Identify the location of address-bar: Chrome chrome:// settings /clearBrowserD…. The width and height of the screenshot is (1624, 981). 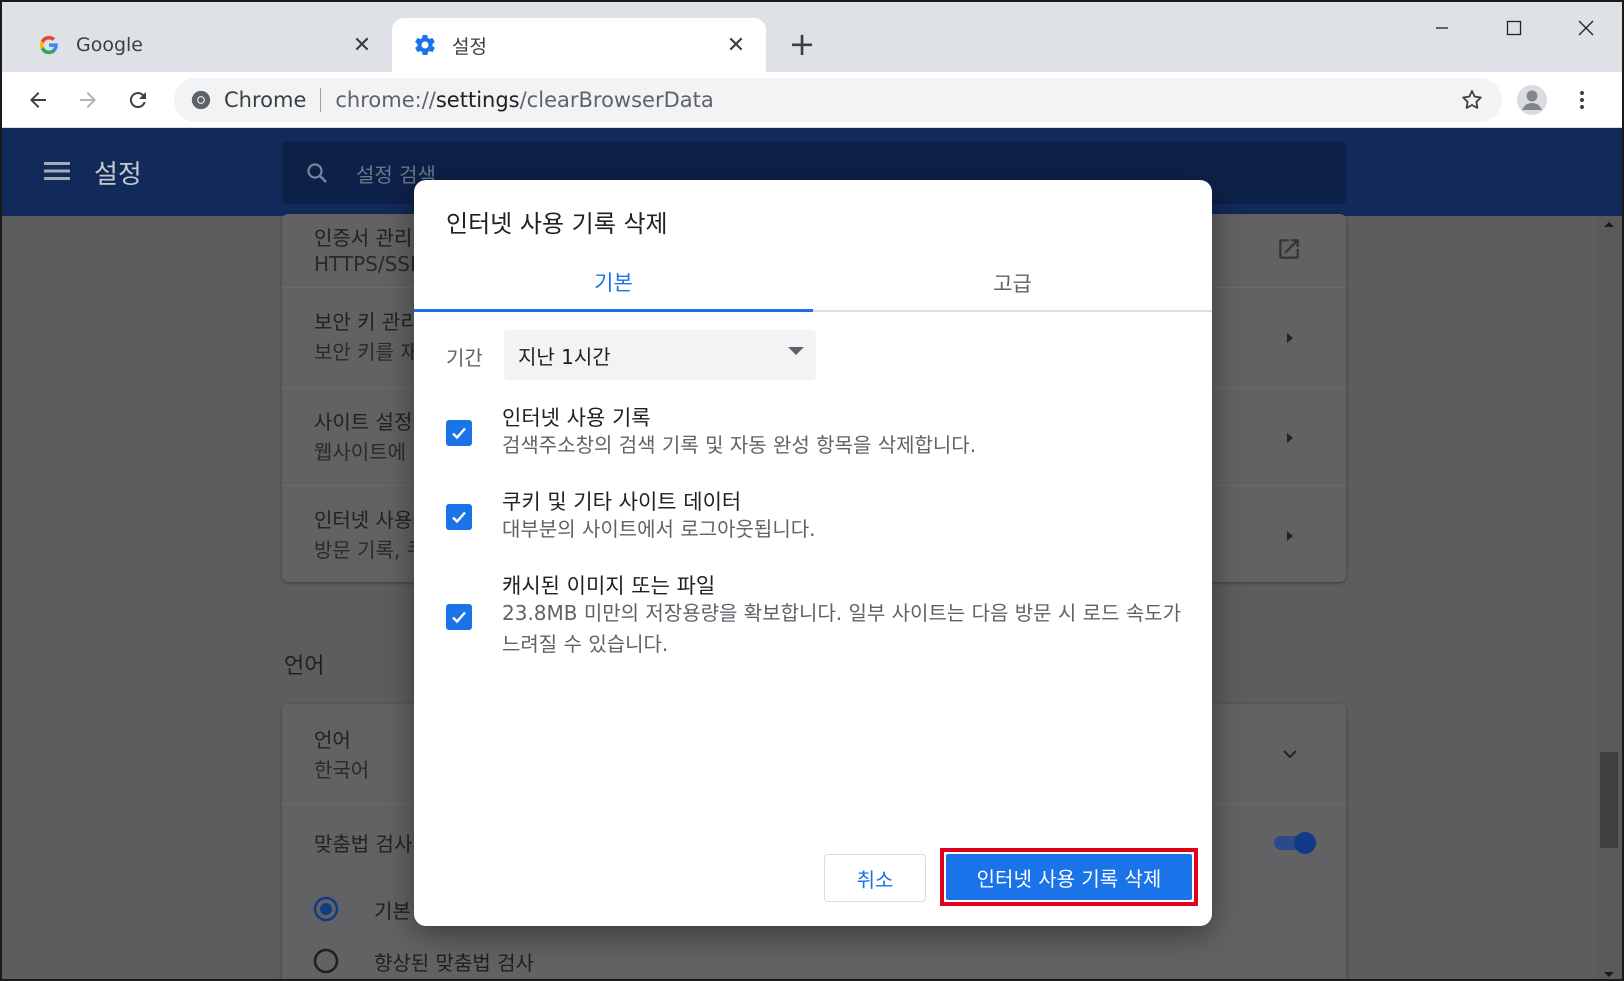
(838, 100).